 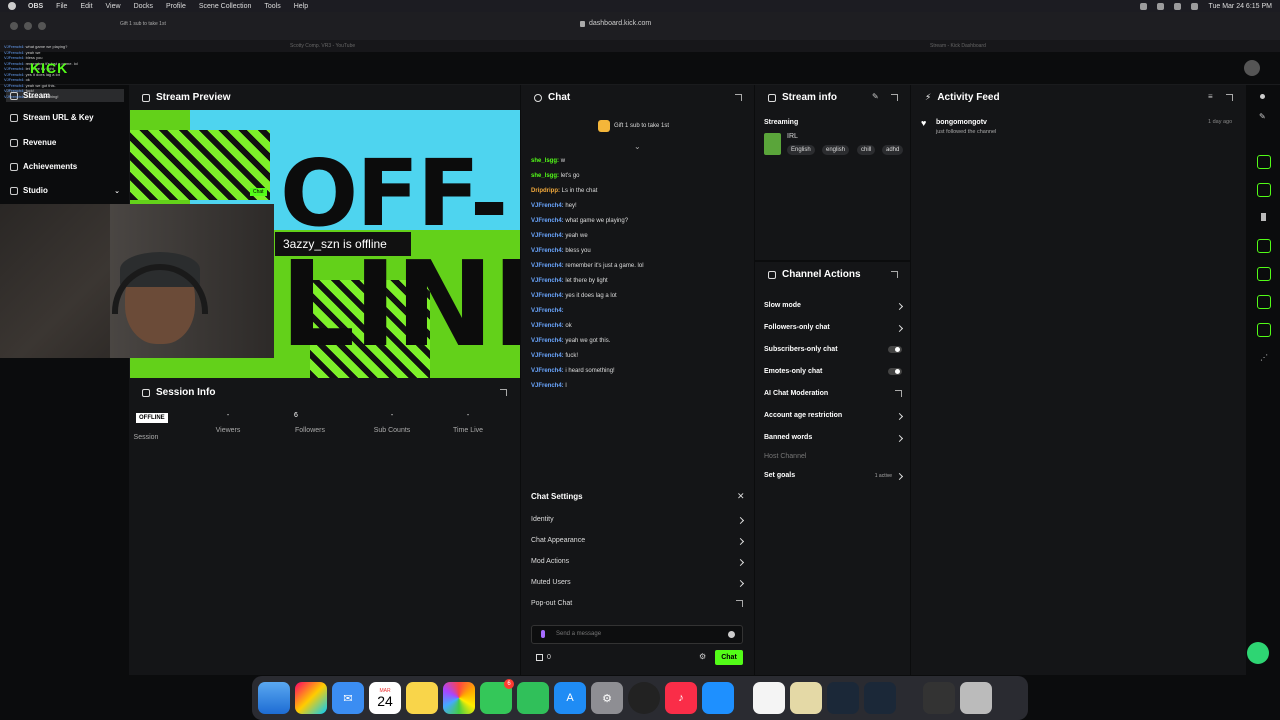 I want to click on action-host-channel: Host Channel, so click(x=833, y=456).